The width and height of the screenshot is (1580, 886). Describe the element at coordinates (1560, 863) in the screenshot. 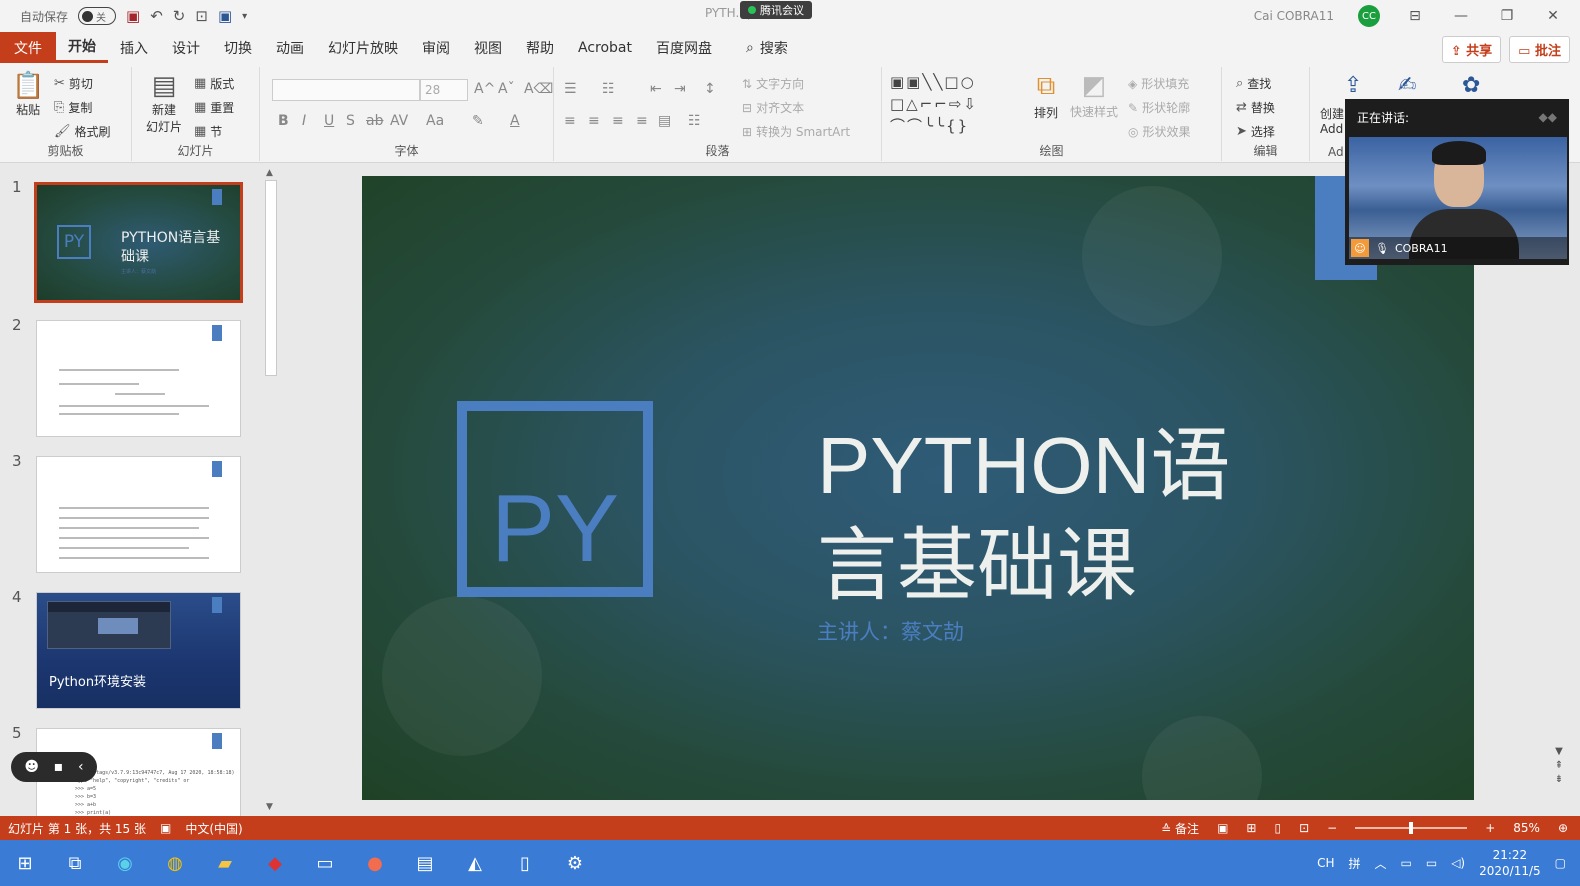

I see `notification-icon: ▢` at that location.